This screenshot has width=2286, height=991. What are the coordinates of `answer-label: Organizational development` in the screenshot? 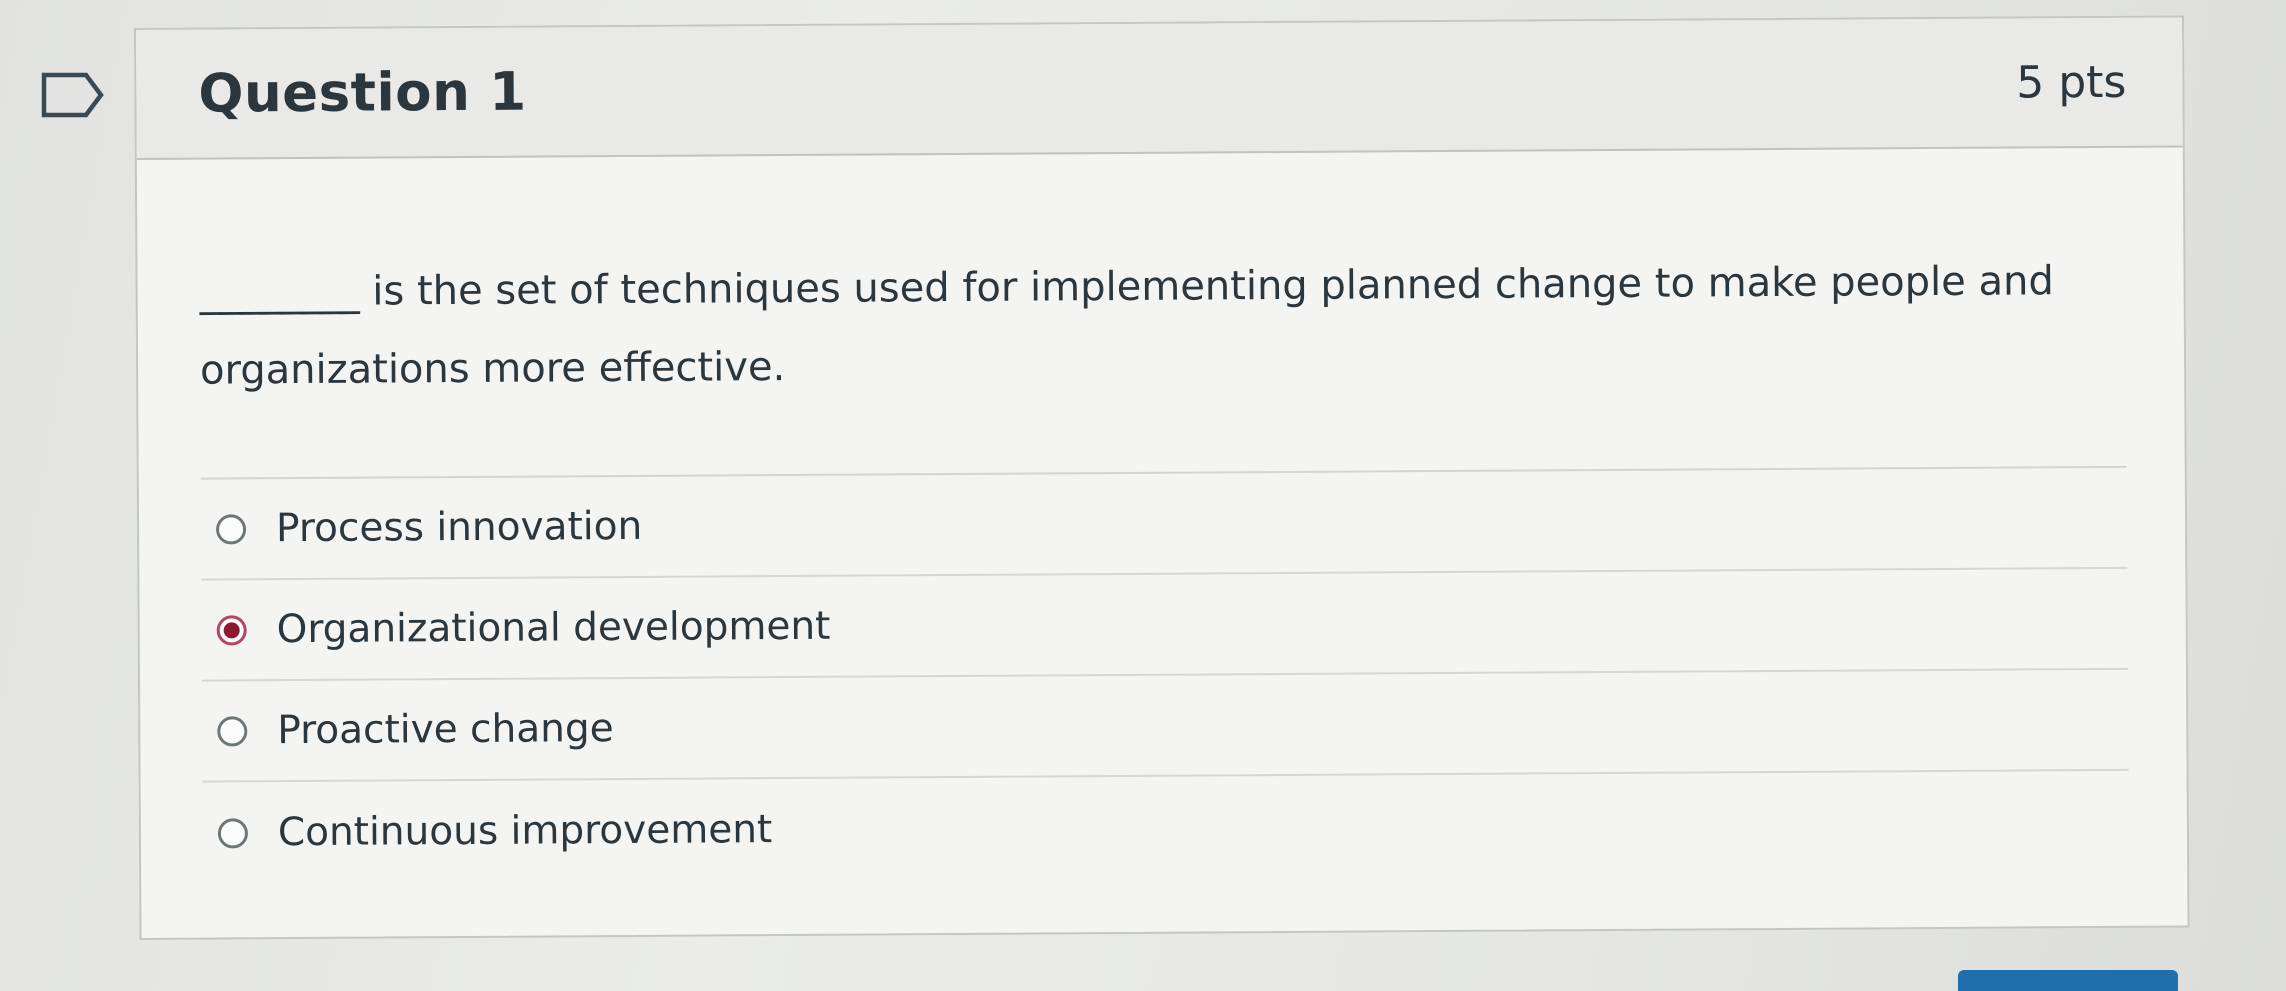 It's located at (554, 628).